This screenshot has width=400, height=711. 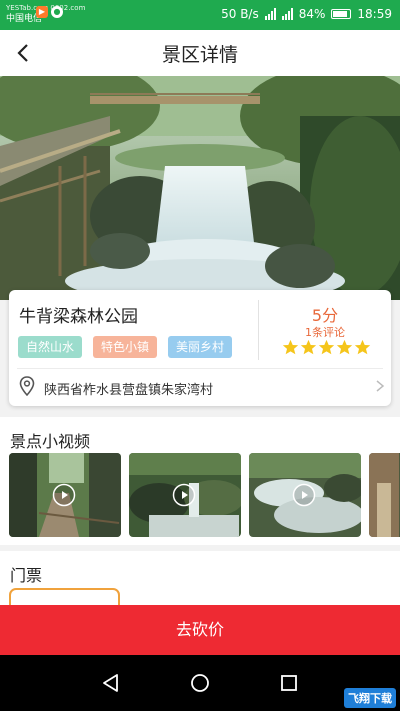 What do you see at coordinates (200, 630) in the screenshot?
I see `bargain-button: 去砍价` at bounding box center [200, 630].